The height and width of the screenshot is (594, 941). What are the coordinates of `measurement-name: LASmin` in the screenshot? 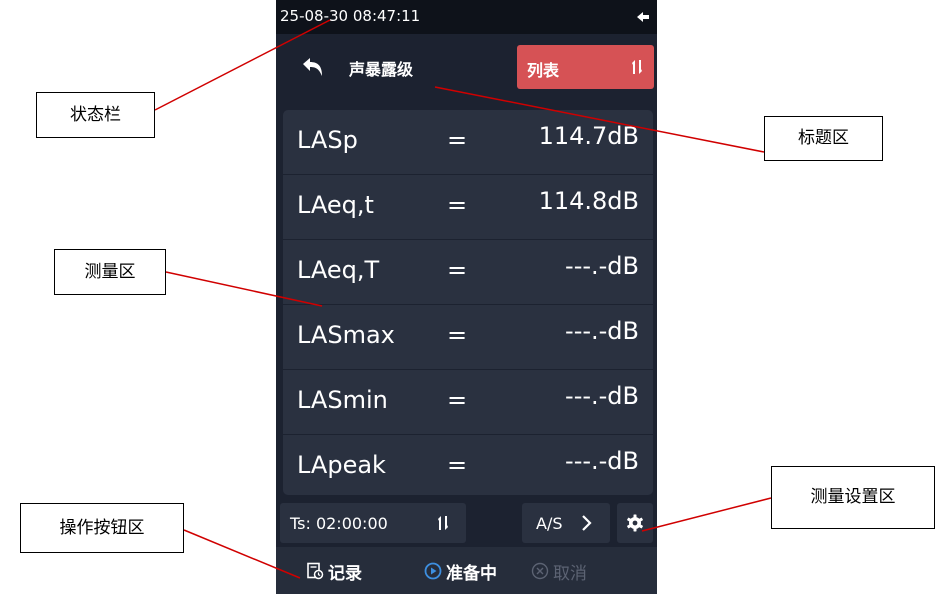 It's located at (342, 400).